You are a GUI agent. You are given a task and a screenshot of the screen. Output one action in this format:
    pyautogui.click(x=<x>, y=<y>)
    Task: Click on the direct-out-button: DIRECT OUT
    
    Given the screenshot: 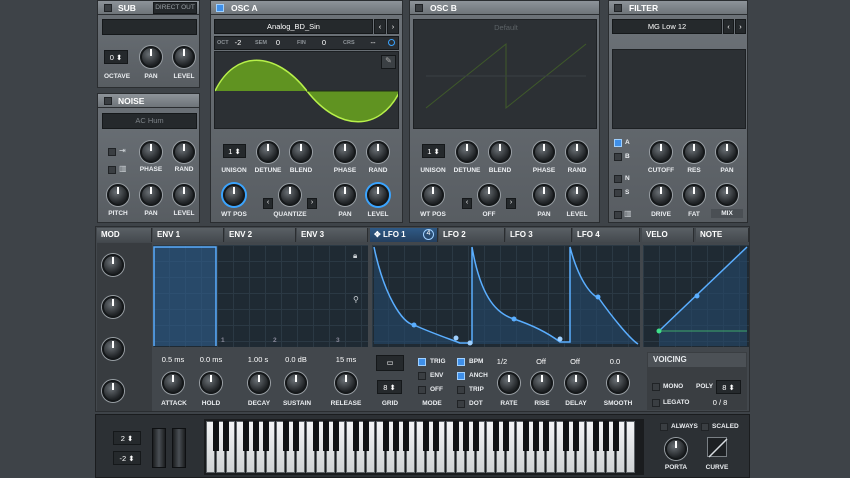 What is the action you would take?
    pyautogui.click(x=175, y=8)
    